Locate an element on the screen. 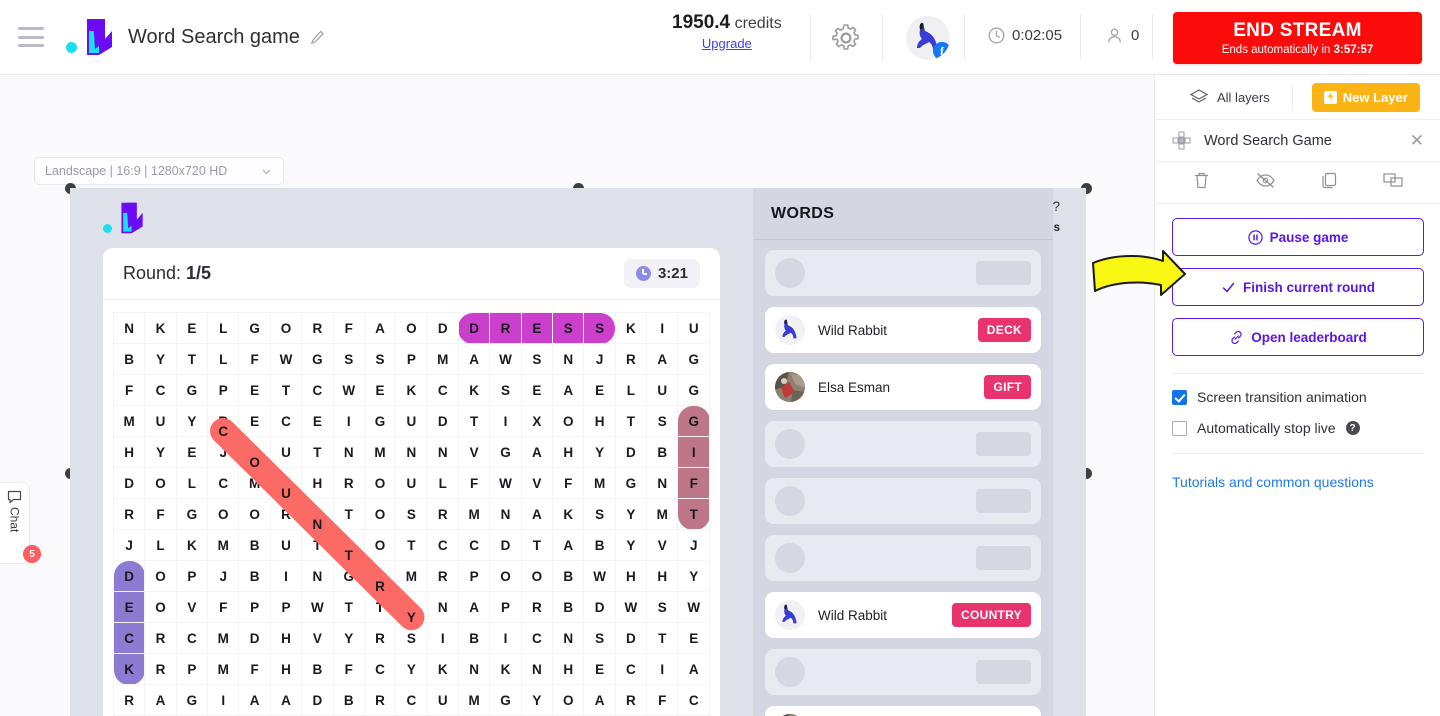 This screenshot has width=1440, height=716. copy-icon is located at coordinates (1329, 183).